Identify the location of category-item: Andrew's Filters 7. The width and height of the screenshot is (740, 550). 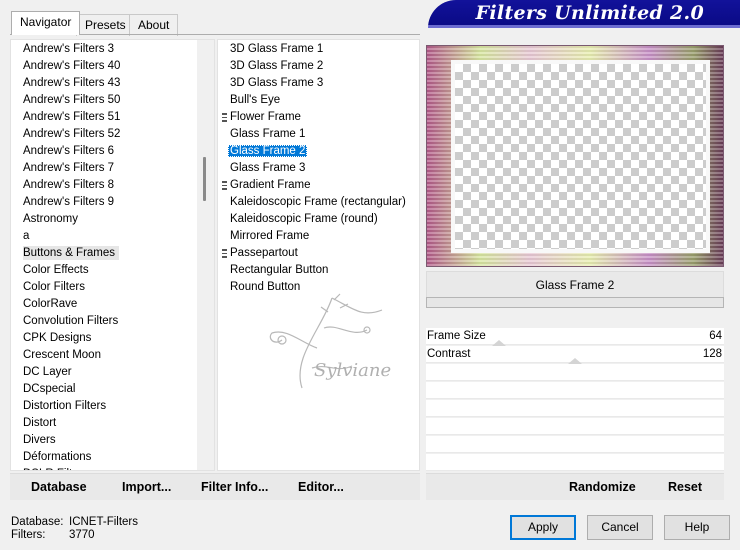
(112, 168).